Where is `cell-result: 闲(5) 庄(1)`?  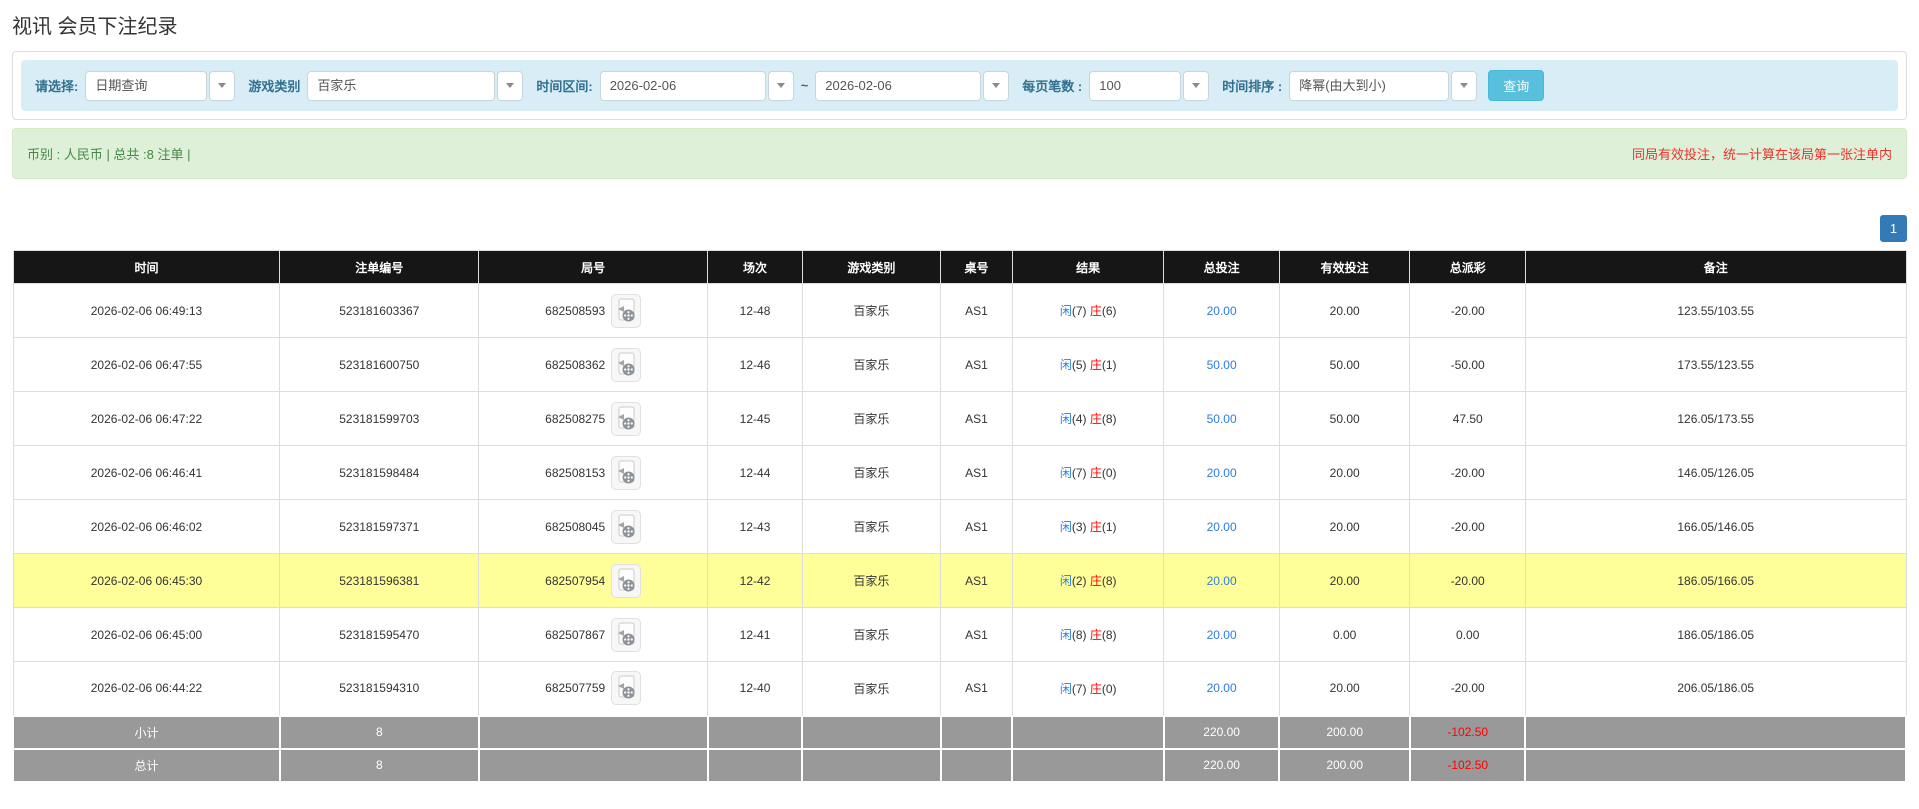 cell-result: 闲(5) 庄(1) is located at coordinates (1088, 364).